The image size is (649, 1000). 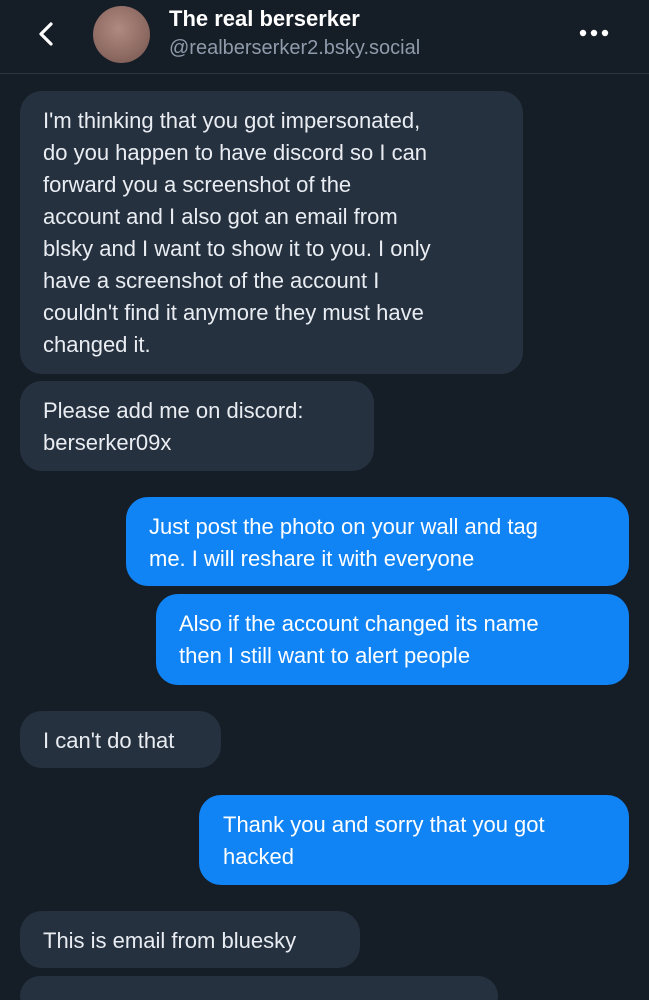 I want to click on message-bubble-outgoing: Thank you and sorry that you got hacked, so click(x=414, y=840).